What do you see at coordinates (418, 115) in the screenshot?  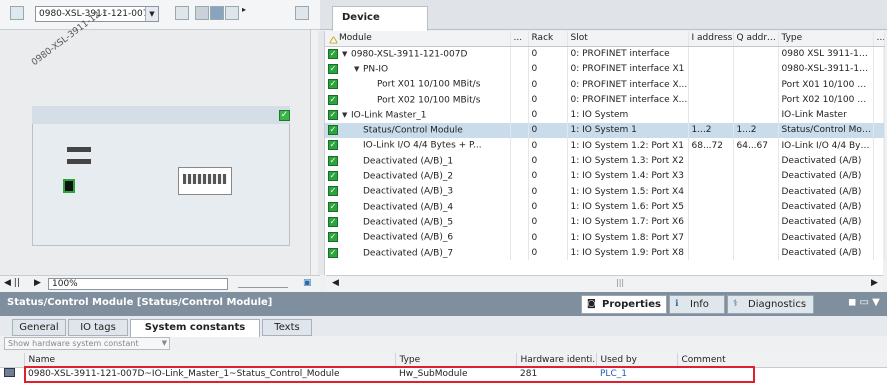 I see `module-cell: ✓ ▼ IO-Link Master_1` at bounding box center [418, 115].